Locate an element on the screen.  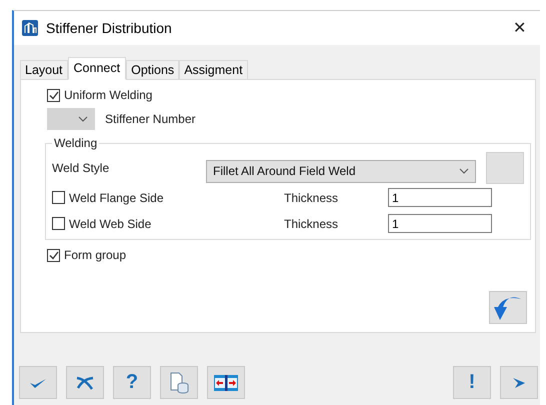
curved-arrow-icon is located at coordinates (508, 307).